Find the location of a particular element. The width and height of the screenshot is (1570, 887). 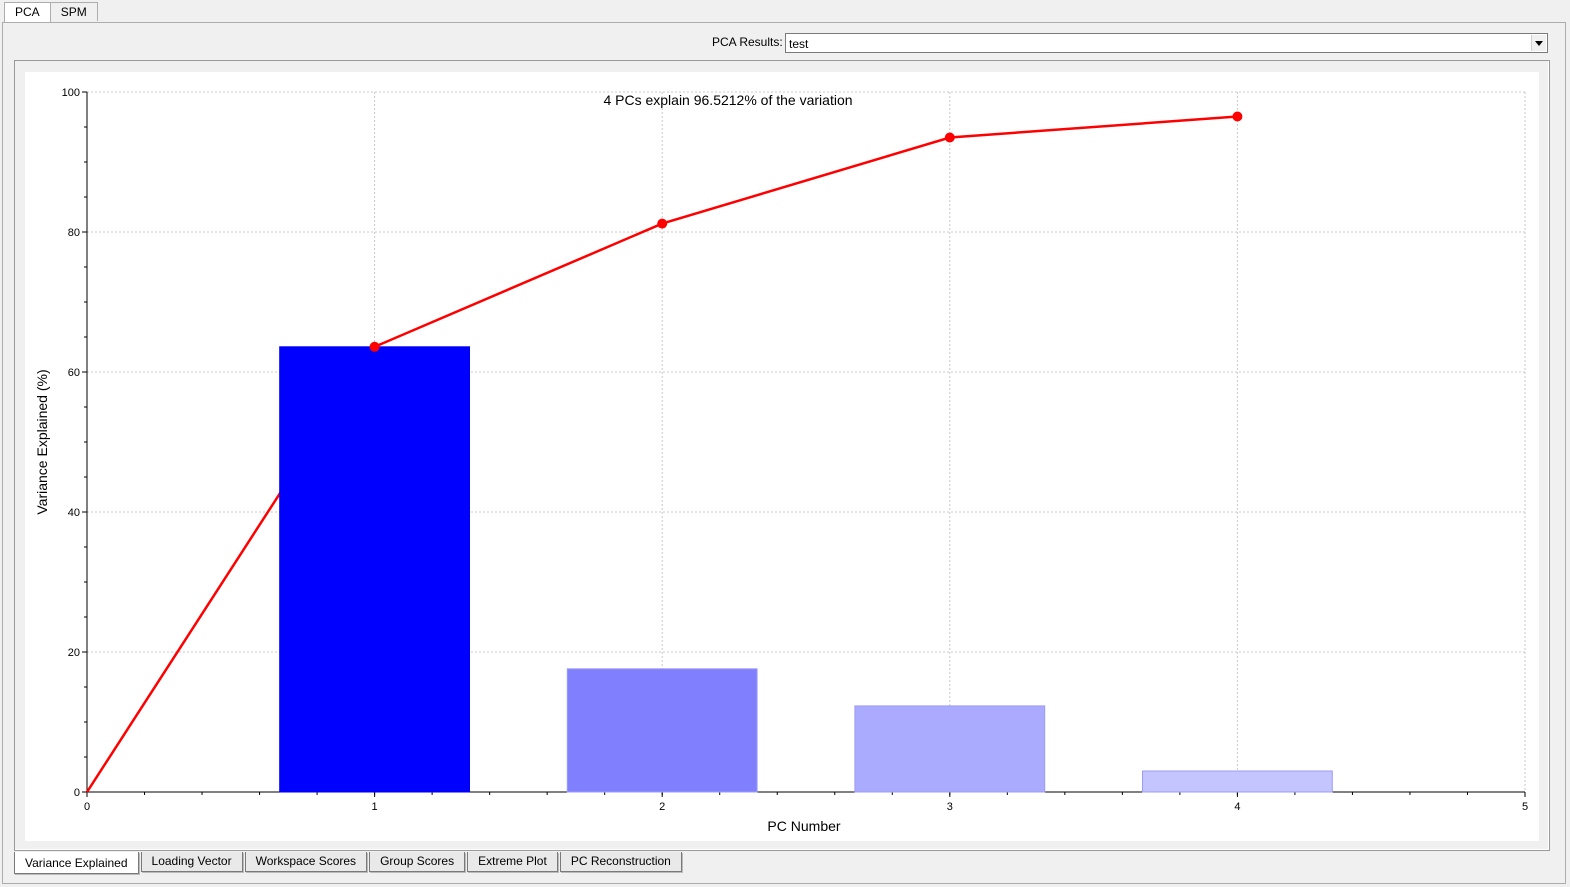

top-tab-bar: PCA SPM is located at coordinates (51, 12).